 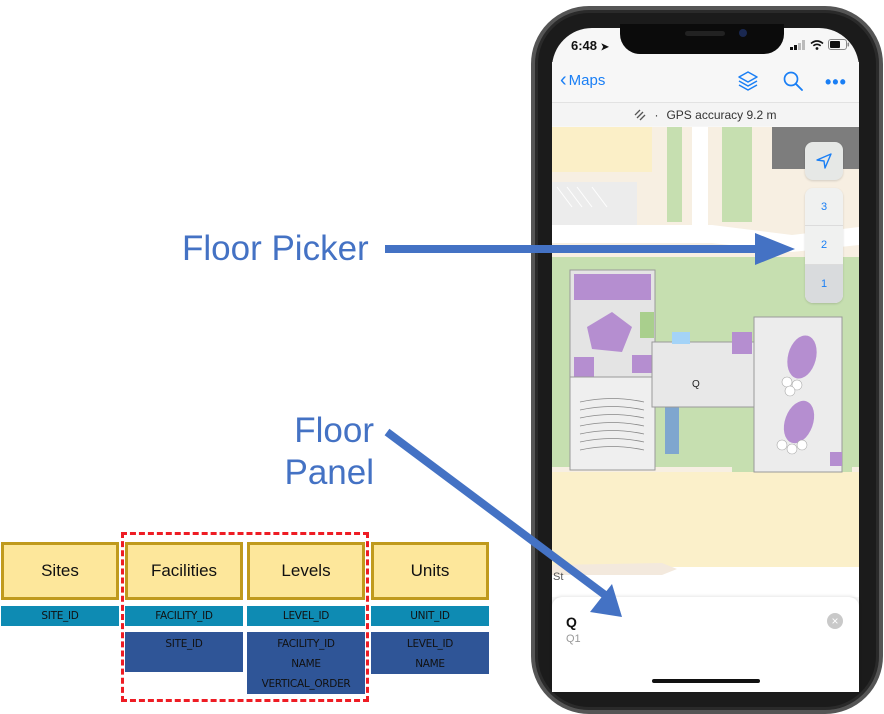 I want to click on table-header: Levels, so click(x=306, y=571).